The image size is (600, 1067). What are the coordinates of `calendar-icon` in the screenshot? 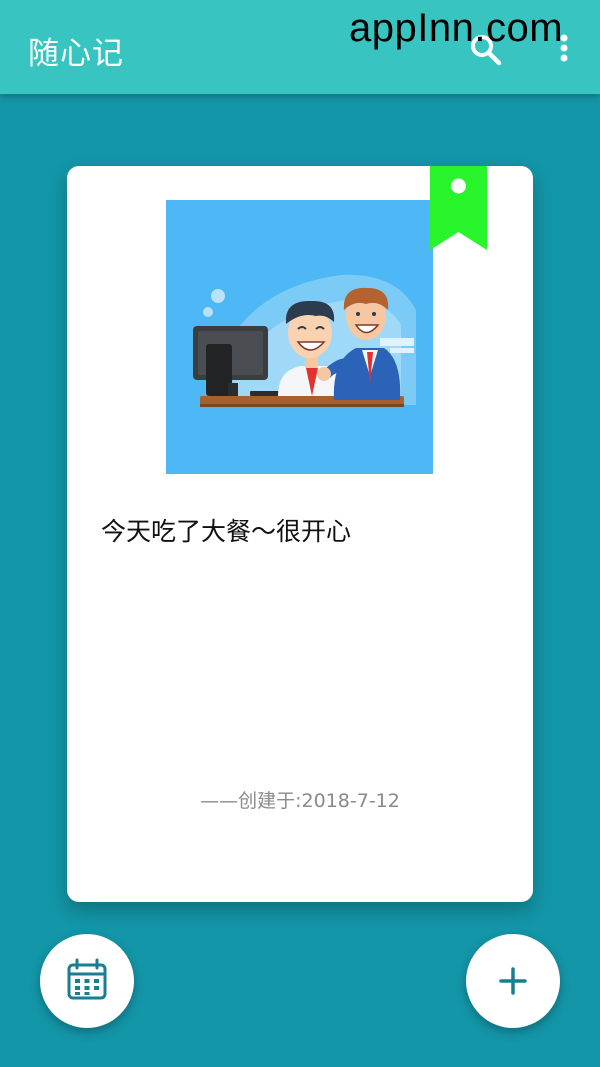 It's located at (87, 979).